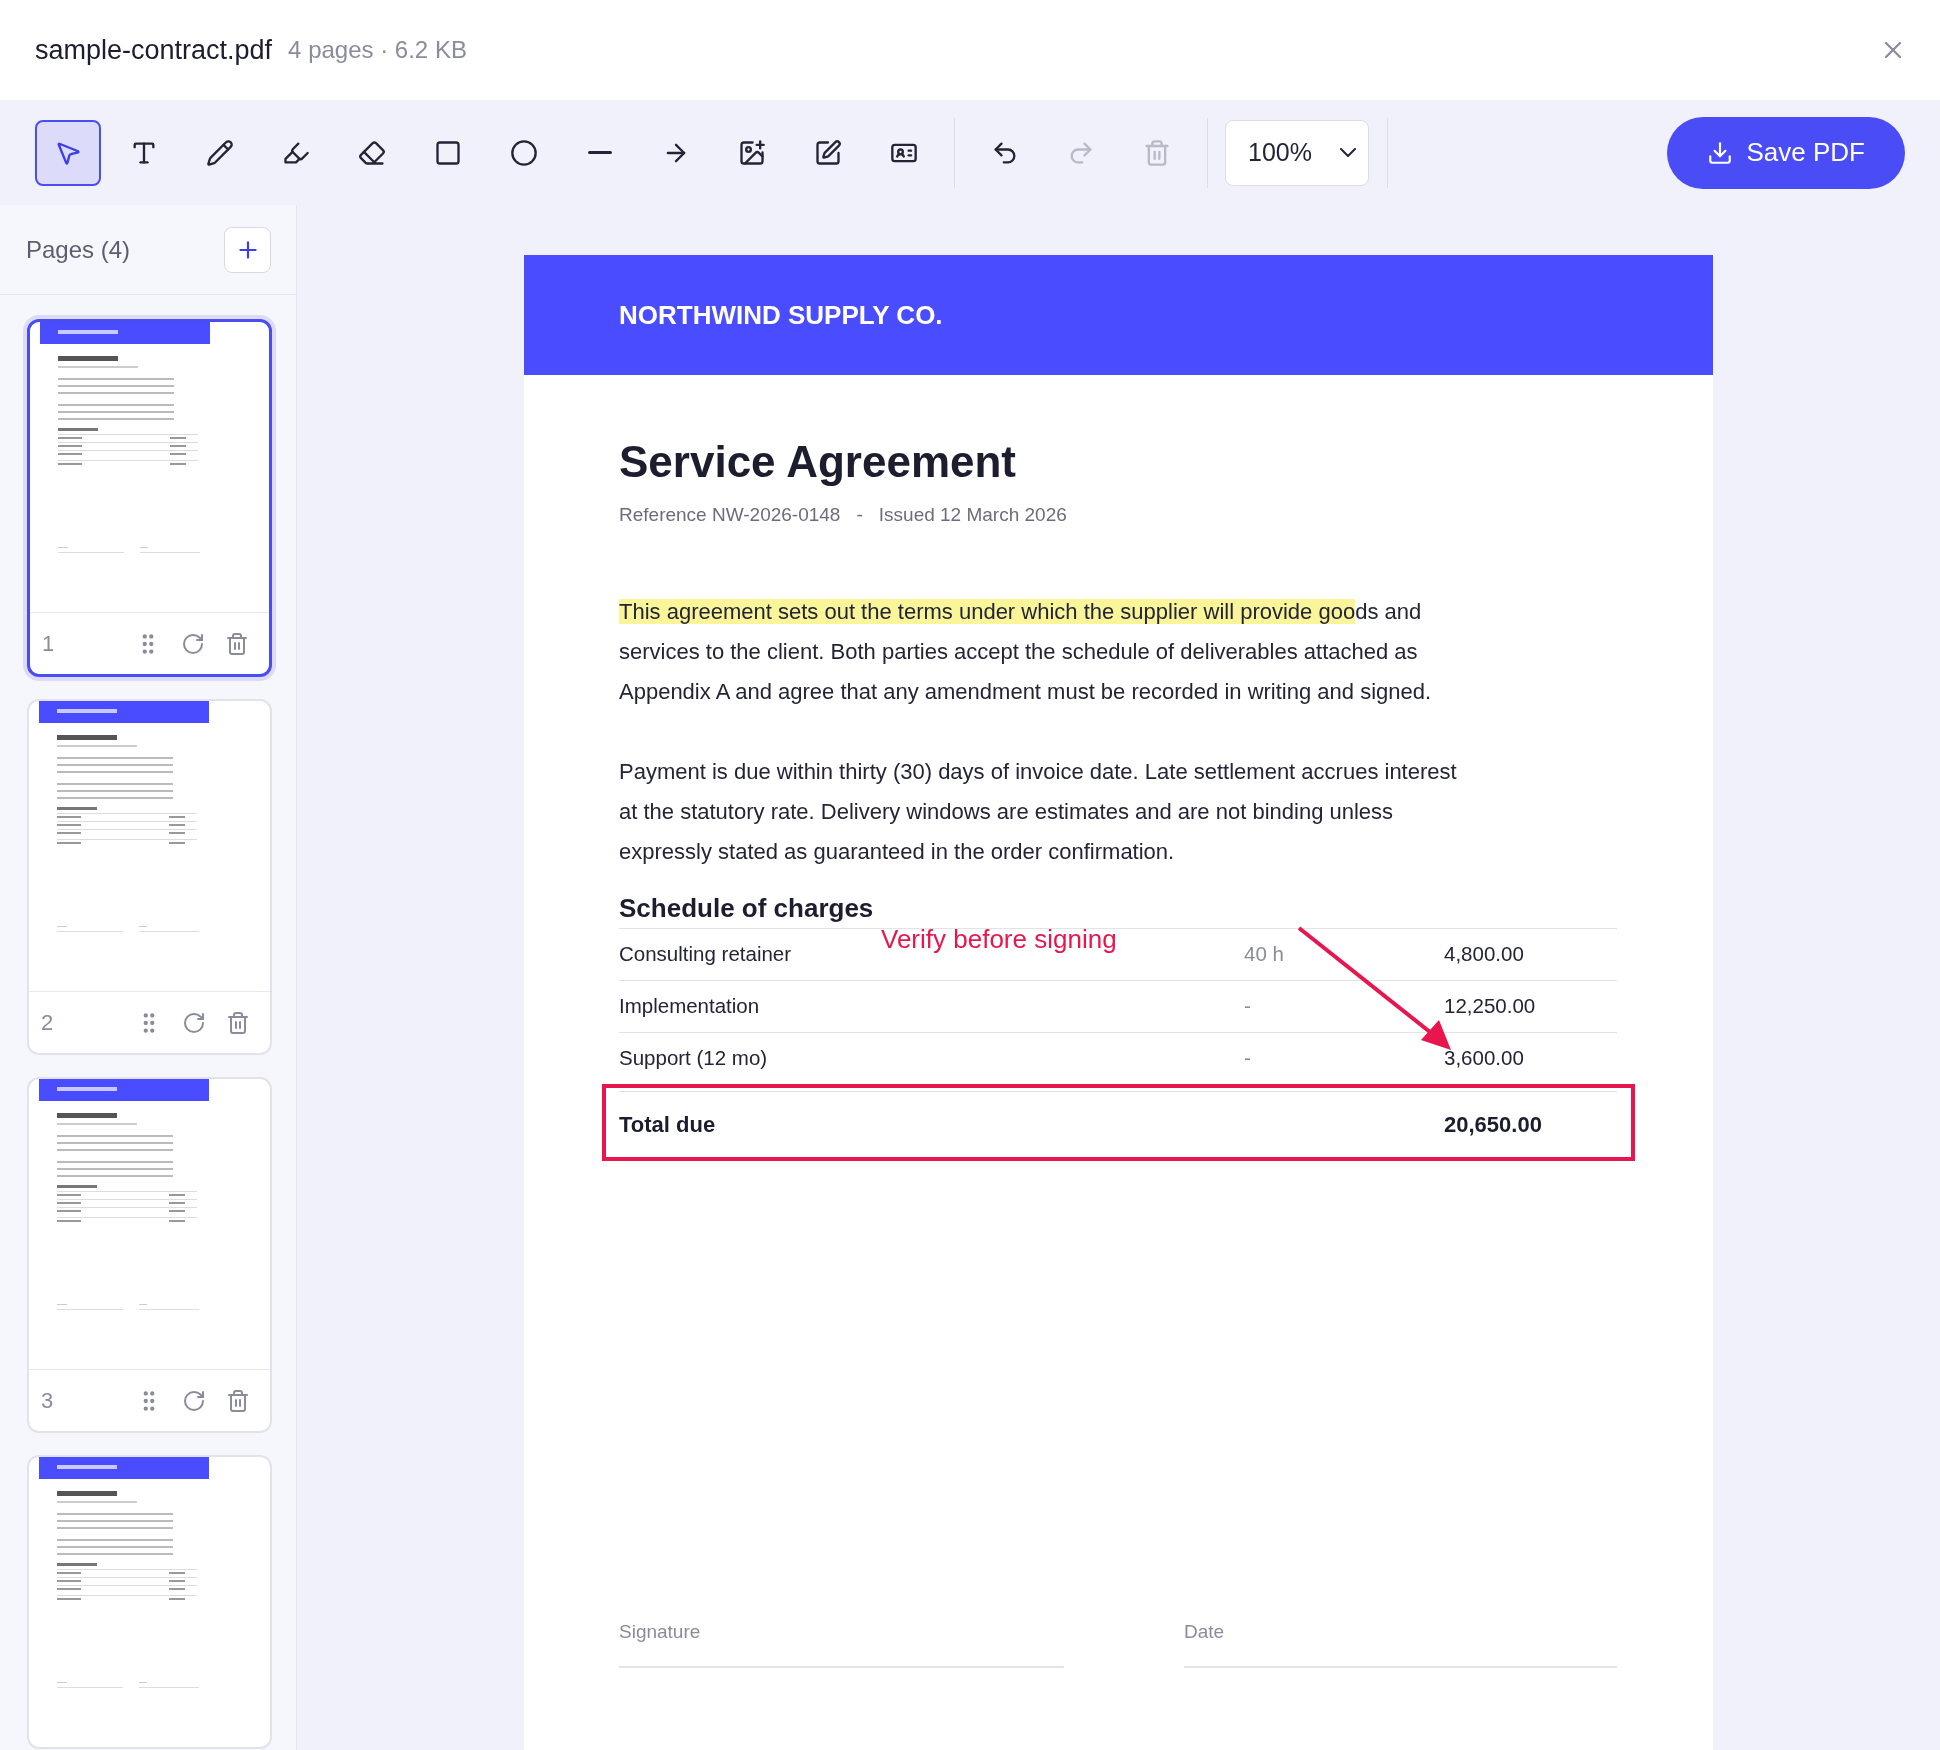 The height and width of the screenshot is (1750, 1940). Describe the element at coordinates (524, 152) in the screenshot. I see `circle-icon` at that location.